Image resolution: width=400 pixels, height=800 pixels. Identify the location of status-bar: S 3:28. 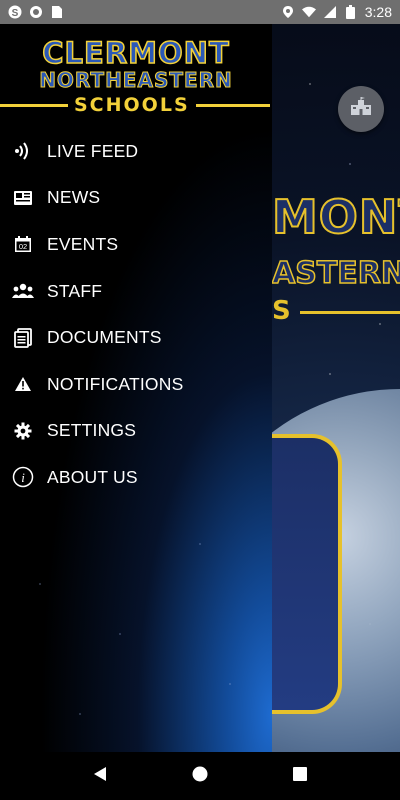
(200, 12).